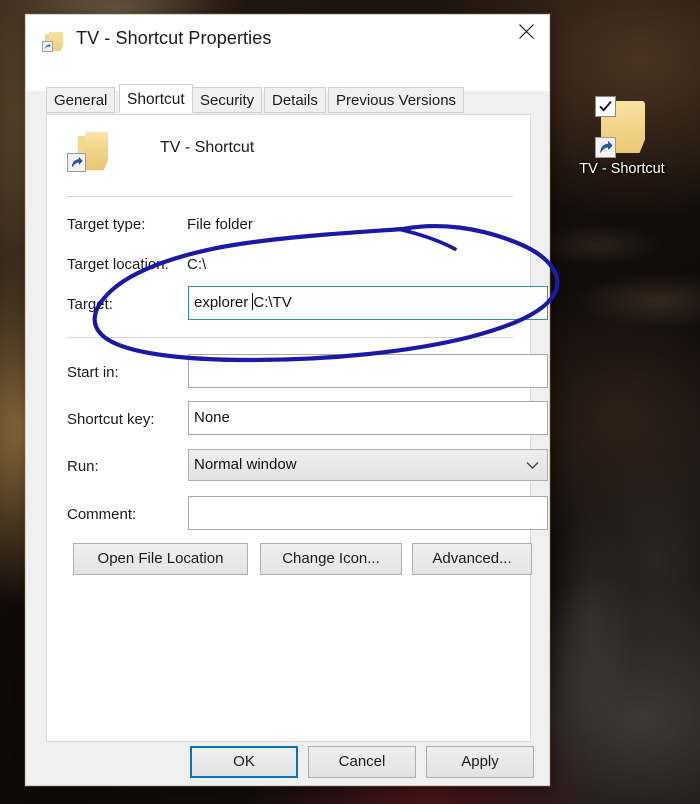 This screenshot has width=700, height=804. Describe the element at coordinates (605, 106) in the screenshot. I see `checkmark-icon` at that location.